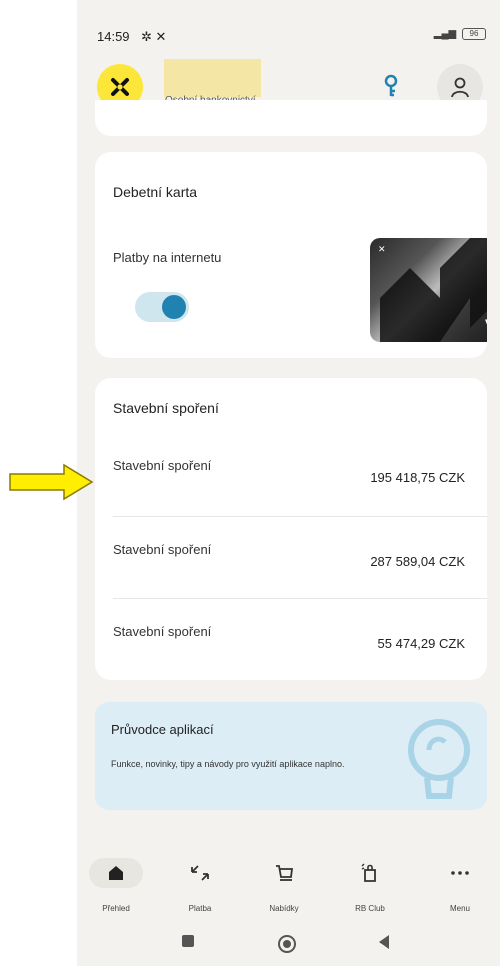 The image size is (500, 966). What do you see at coordinates (370, 908) in the screenshot?
I see `nav-label: RB Club` at bounding box center [370, 908].